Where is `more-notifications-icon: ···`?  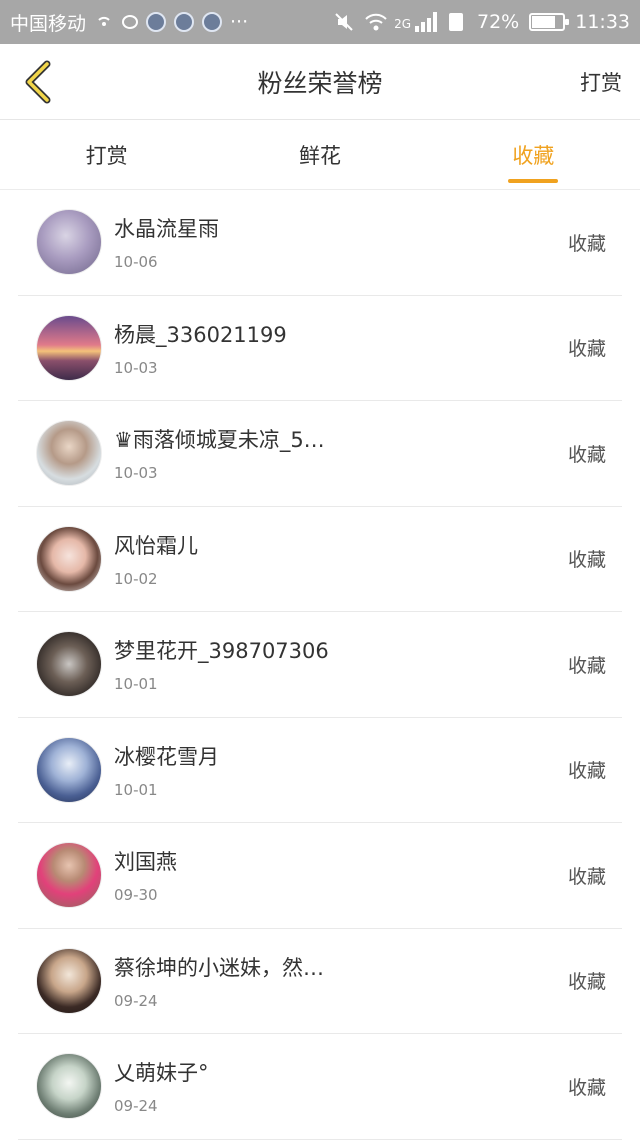 more-notifications-icon: ··· is located at coordinates (239, 22).